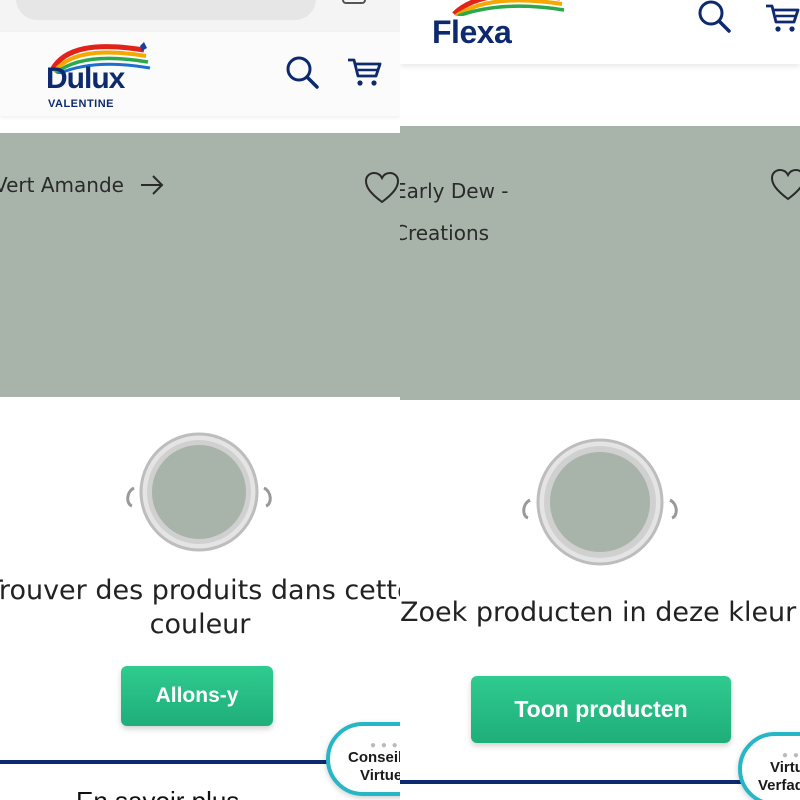 The width and height of the screenshot is (800, 800). Describe the element at coordinates (200, 74) in the screenshot. I see `site-header: Dulux VALENTINE` at that location.